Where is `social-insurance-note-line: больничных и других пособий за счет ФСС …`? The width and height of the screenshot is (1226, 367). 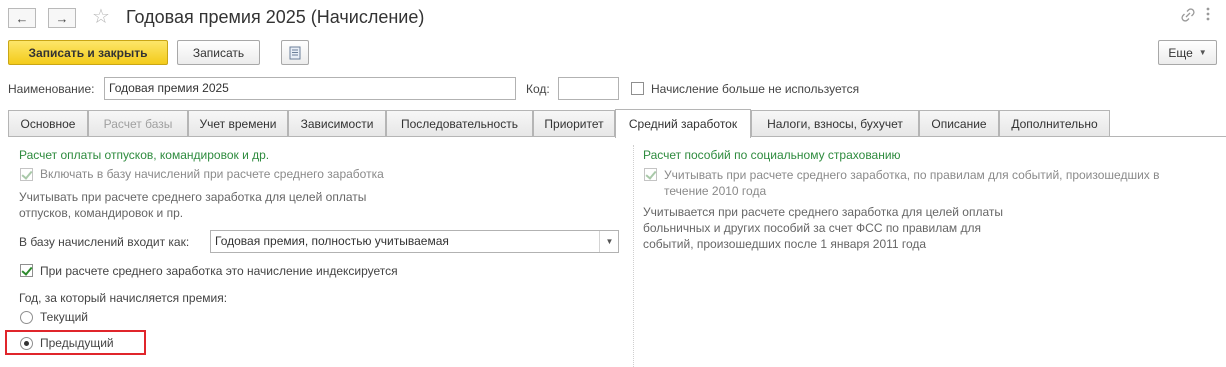
social-insurance-note-line: больничных и других пособий за счет ФСС … is located at coordinates (812, 228).